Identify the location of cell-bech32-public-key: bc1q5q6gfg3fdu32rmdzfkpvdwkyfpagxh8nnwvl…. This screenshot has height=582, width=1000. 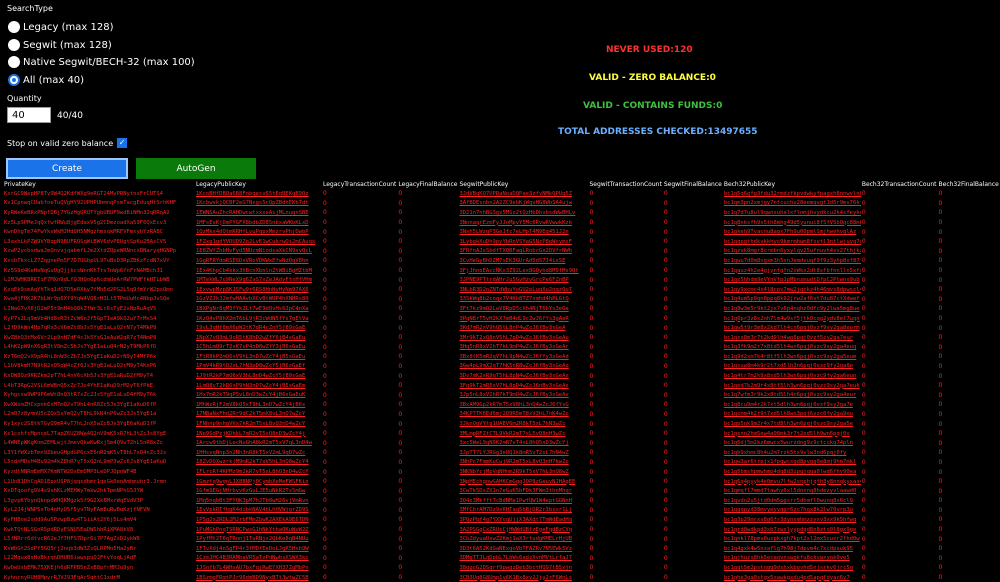
(792, 194).